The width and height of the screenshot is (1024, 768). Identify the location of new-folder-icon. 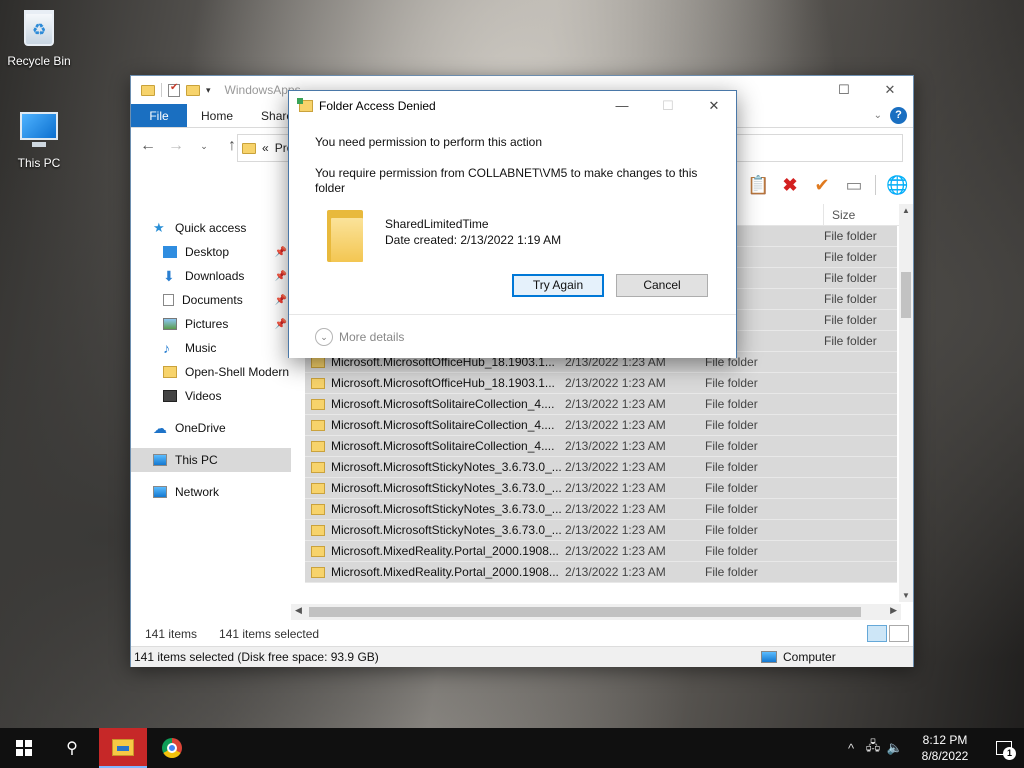
(193, 90).